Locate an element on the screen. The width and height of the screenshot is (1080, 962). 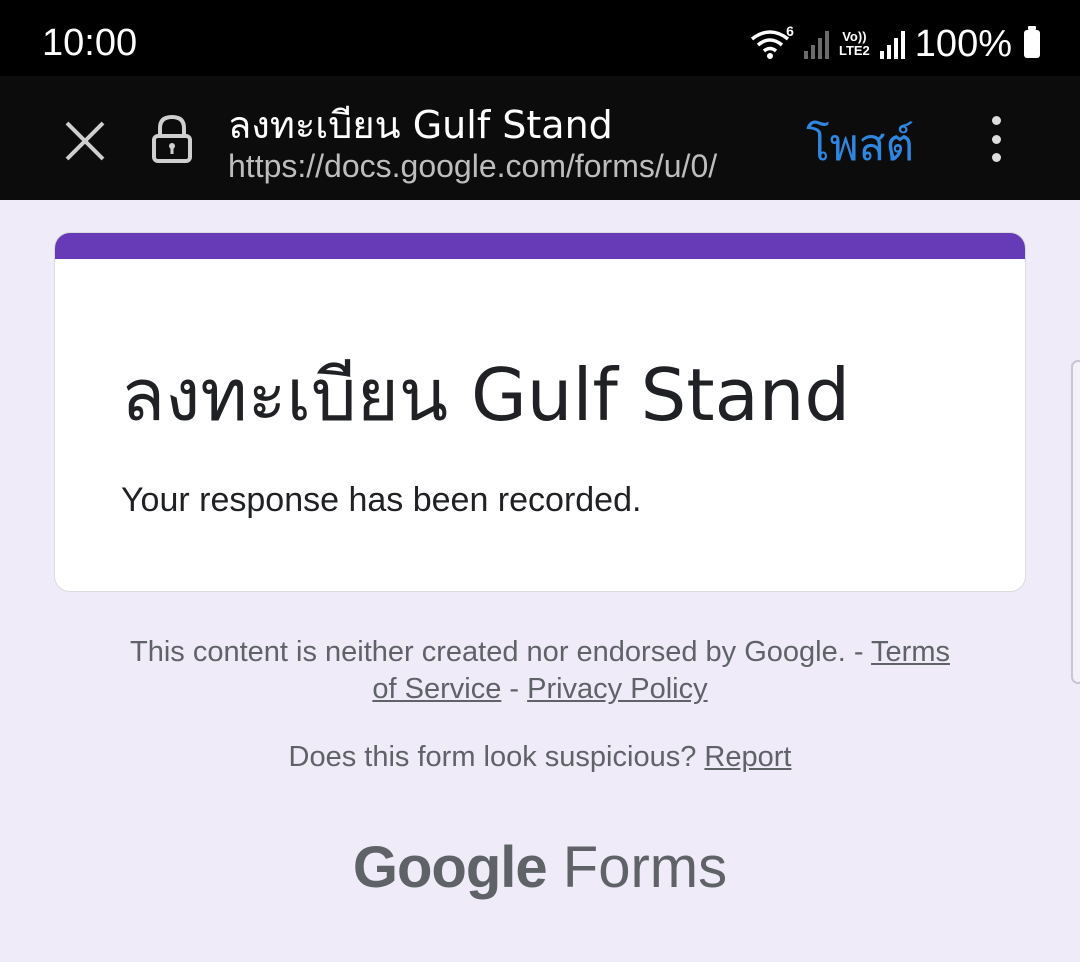
confirmation-message: Your response has been recorded. is located at coordinates (381, 500).